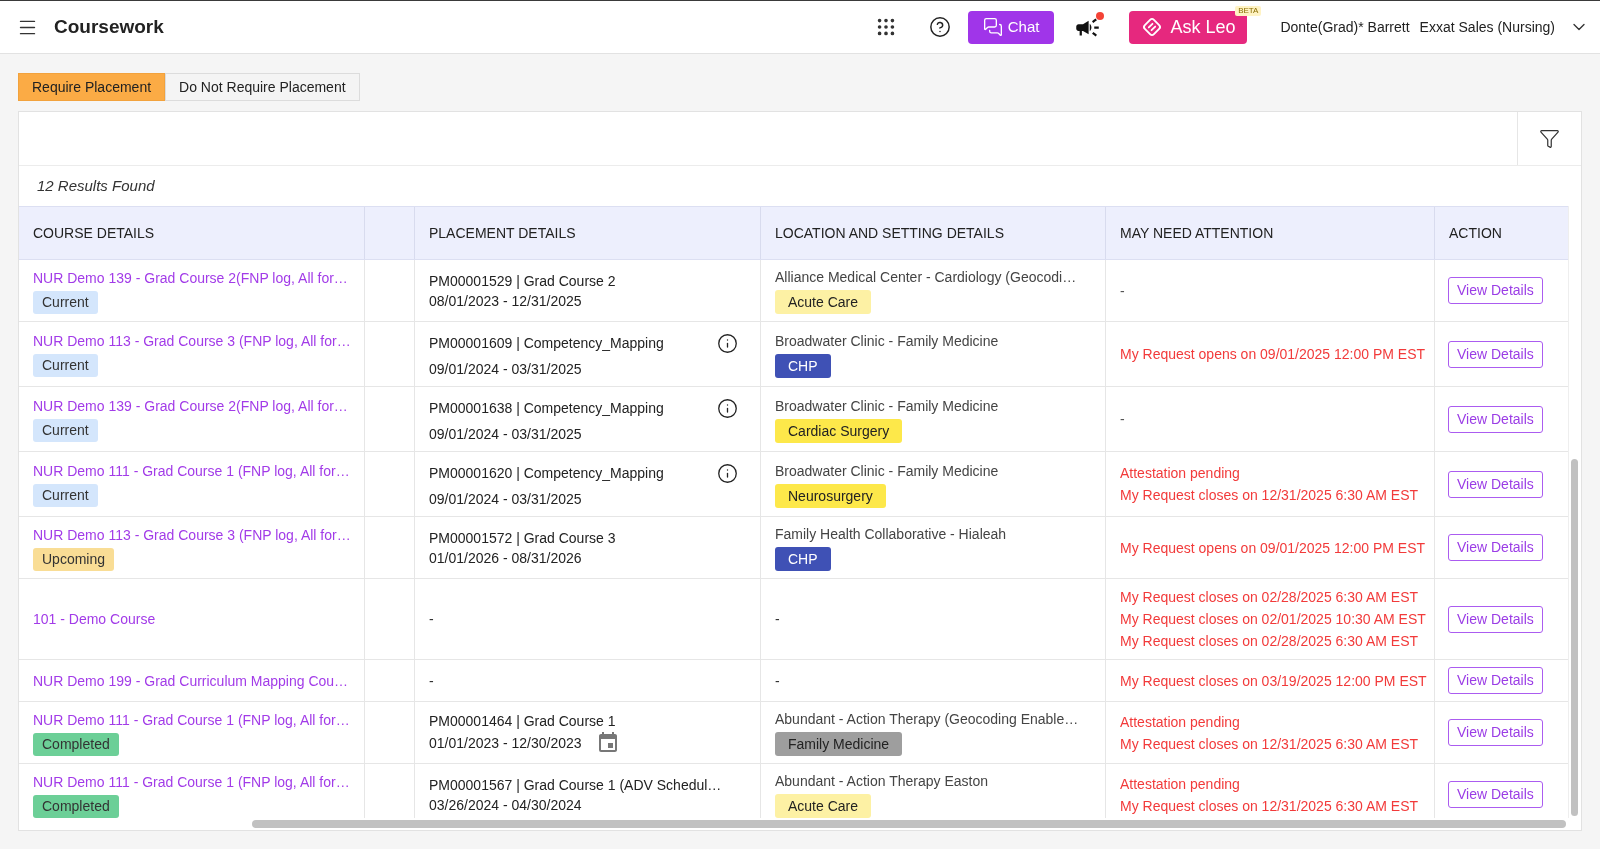 Image resolution: width=1600 pixels, height=849 pixels. I want to click on placement-name: PM00001464 | Grad Course 1, so click(522, 721).